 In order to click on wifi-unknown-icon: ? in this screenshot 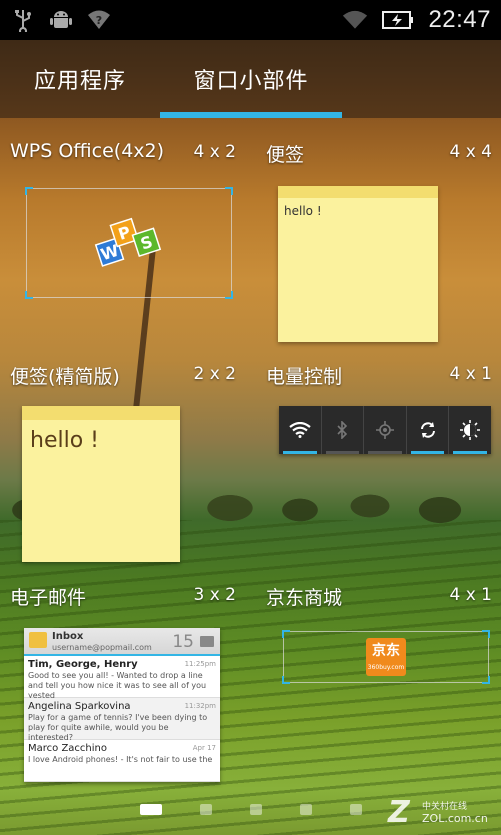, I will do `click(99, 20)`.